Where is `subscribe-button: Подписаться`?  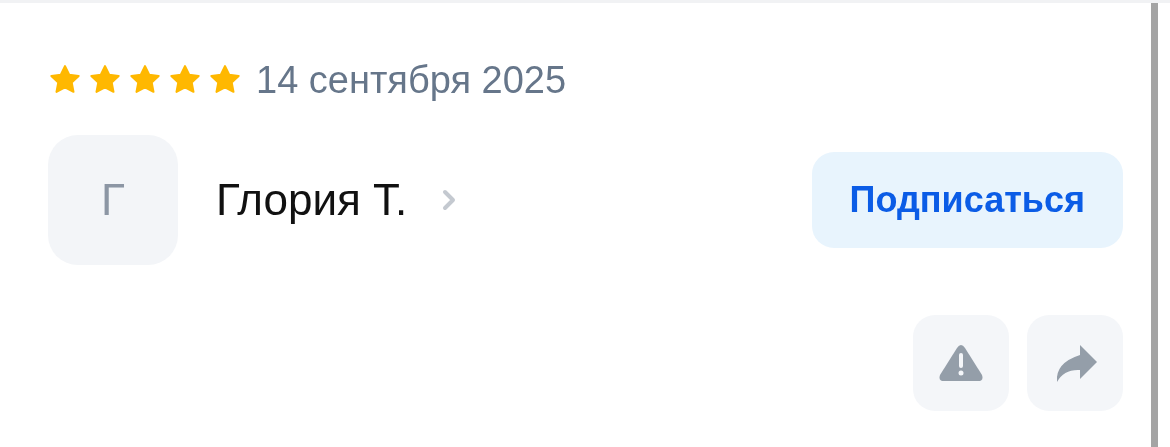
subscribe-button: Подписаться is located at coordinates (967, 200).